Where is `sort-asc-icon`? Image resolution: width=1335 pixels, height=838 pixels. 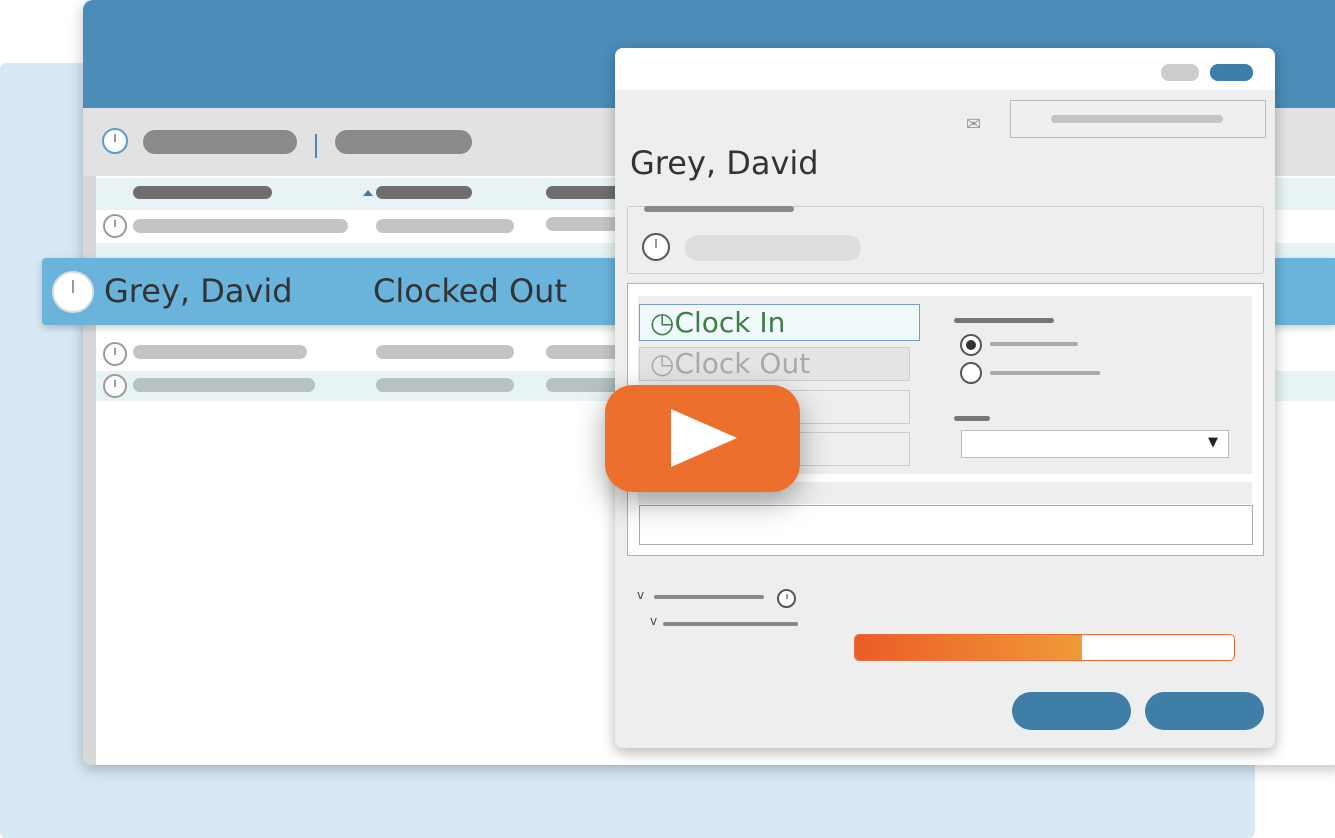 sort-asc-icon is located at coordinates (368, 193).